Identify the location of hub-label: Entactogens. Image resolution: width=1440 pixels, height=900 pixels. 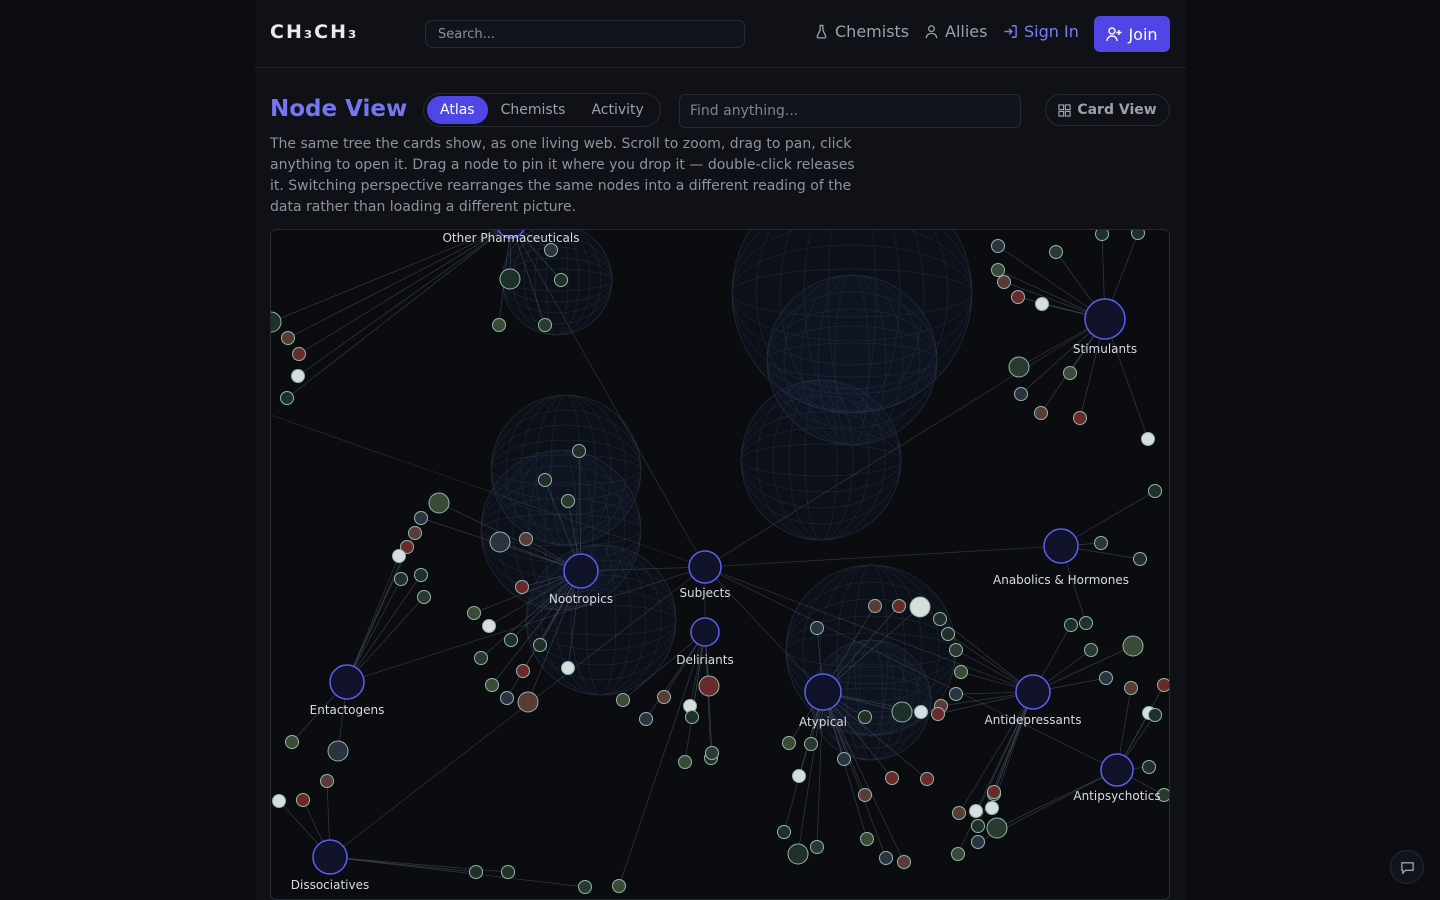
(347, 710).